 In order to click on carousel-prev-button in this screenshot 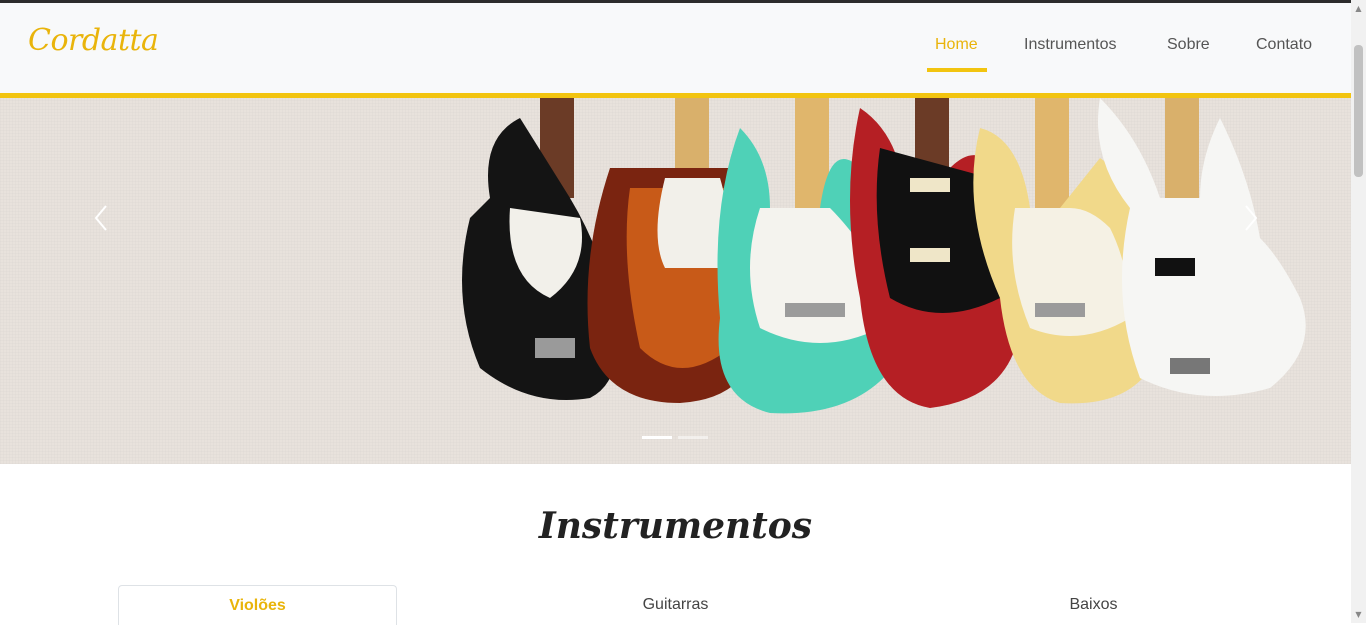, I will do `click(101, 218)`.